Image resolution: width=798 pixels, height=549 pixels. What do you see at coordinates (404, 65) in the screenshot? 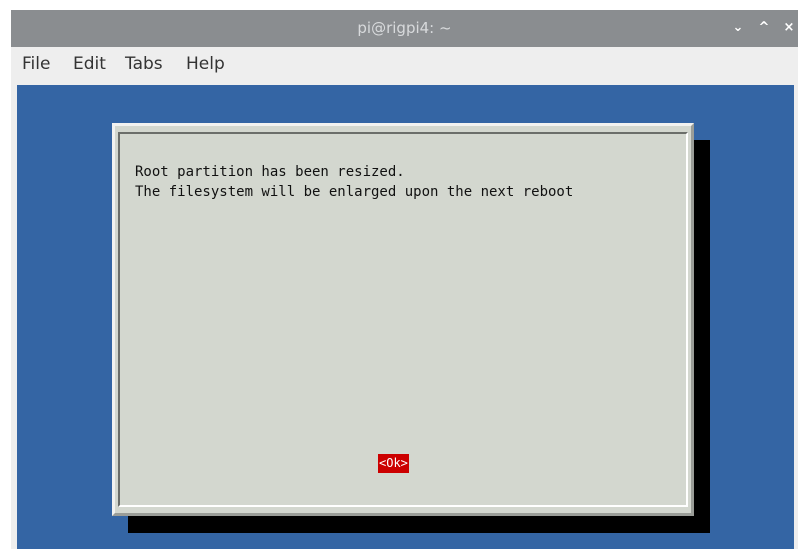
I see `menu-bar: File Edit Tabs Help` at bounding box center [404, 65].